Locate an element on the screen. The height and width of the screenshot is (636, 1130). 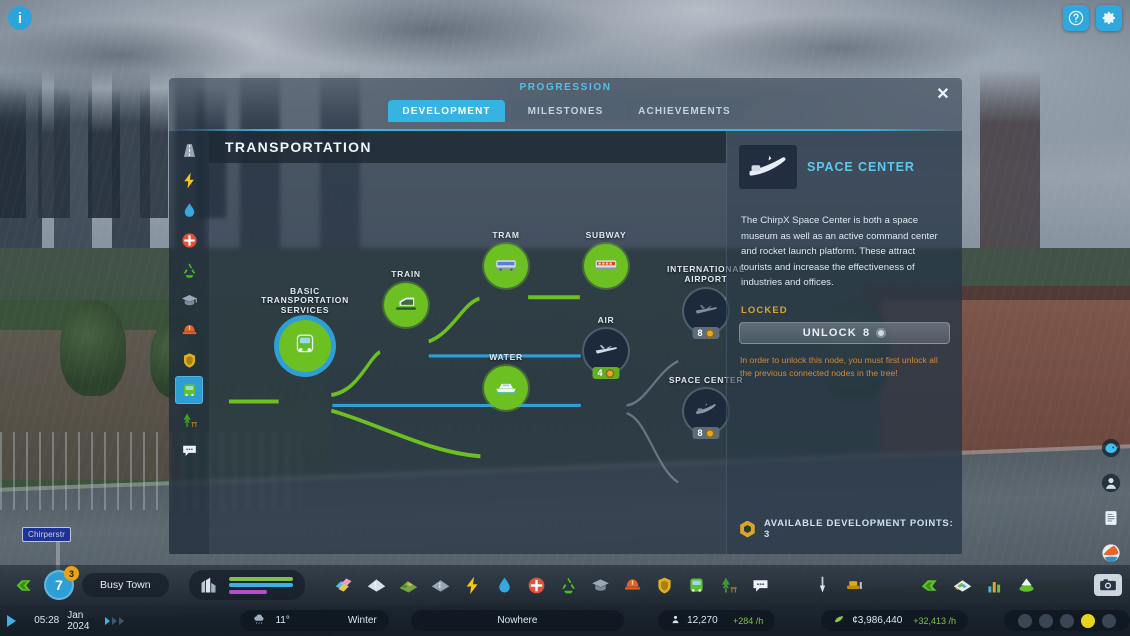
info-badge: i is located at coordinates (20, 18).